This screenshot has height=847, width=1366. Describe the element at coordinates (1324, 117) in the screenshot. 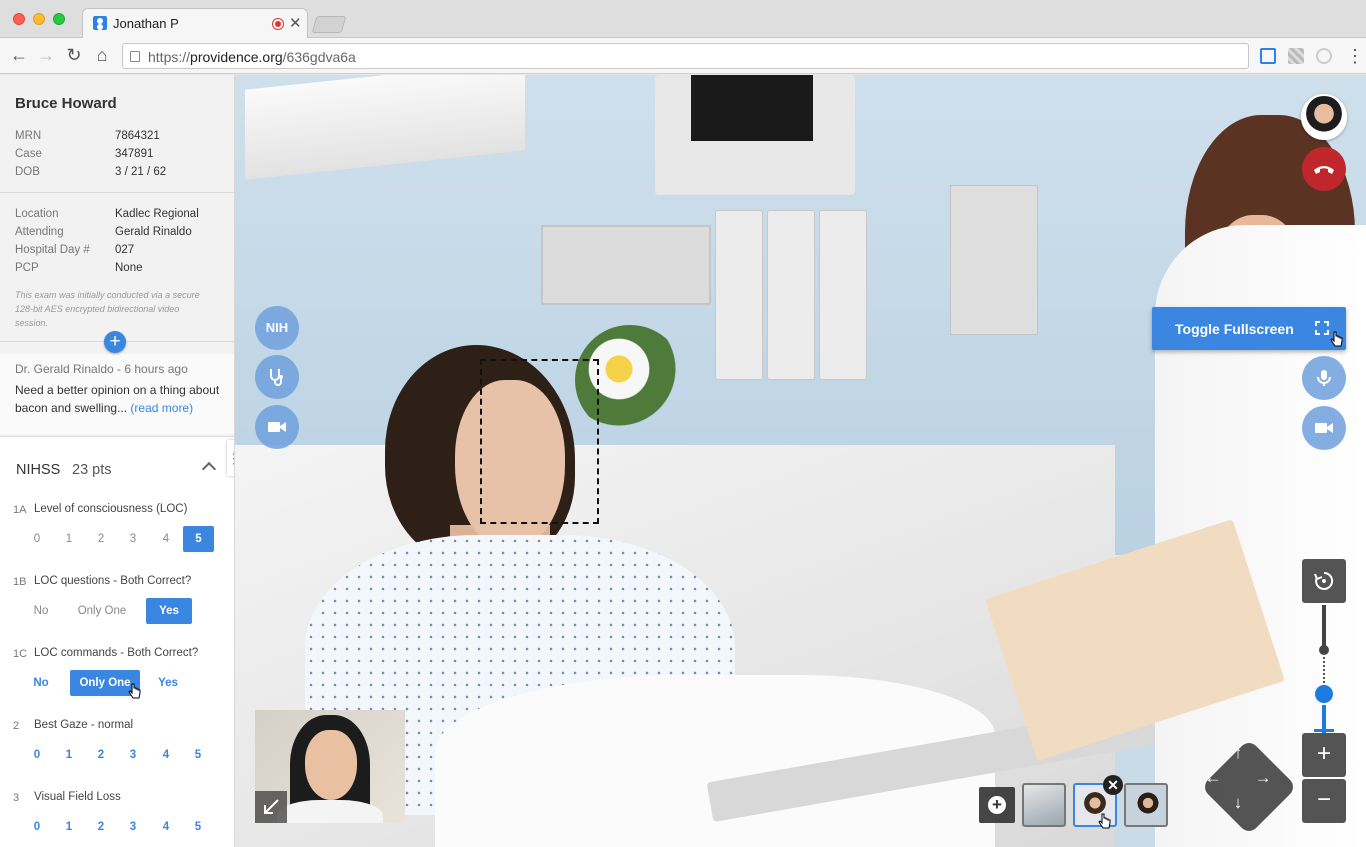

I see `remote-participant-avatar` at that location.